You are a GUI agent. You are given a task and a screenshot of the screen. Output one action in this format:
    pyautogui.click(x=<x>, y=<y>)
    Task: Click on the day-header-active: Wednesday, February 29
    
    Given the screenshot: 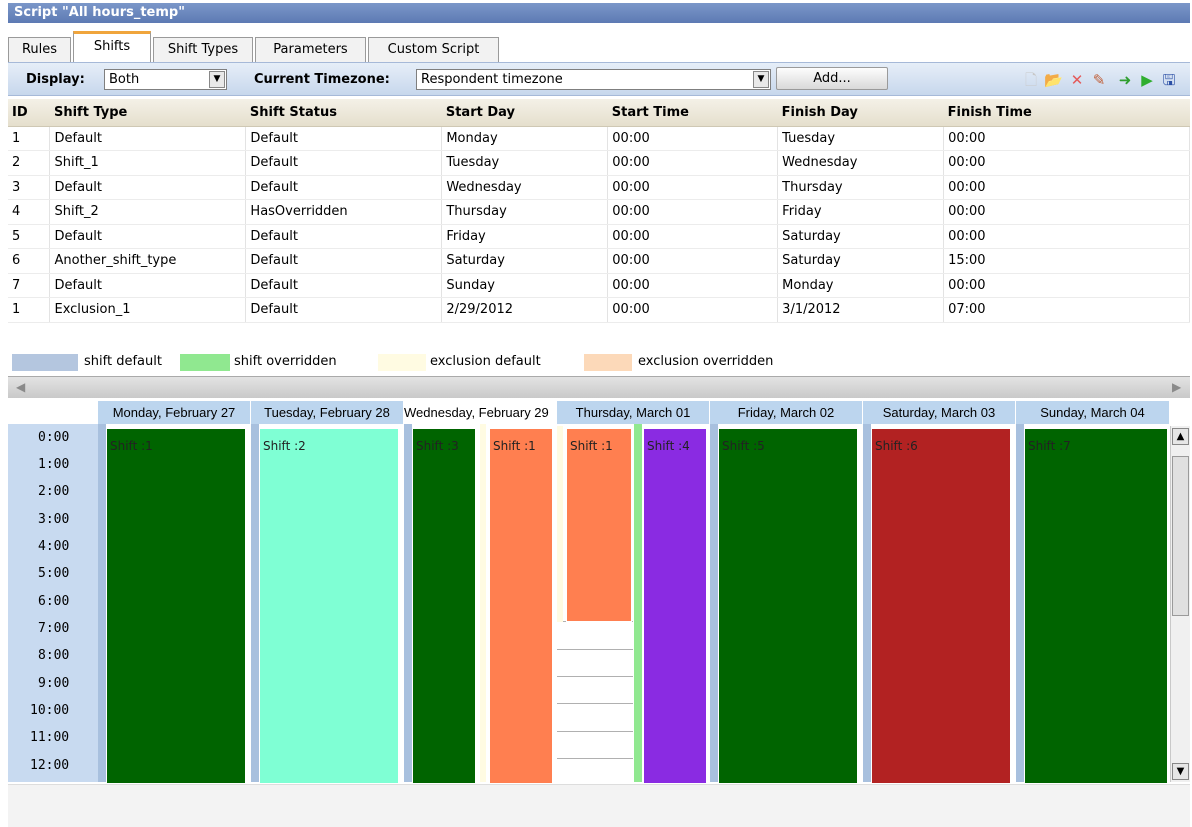 What is the action you would take?
    pyautogui.click(x=480, y=412)
    